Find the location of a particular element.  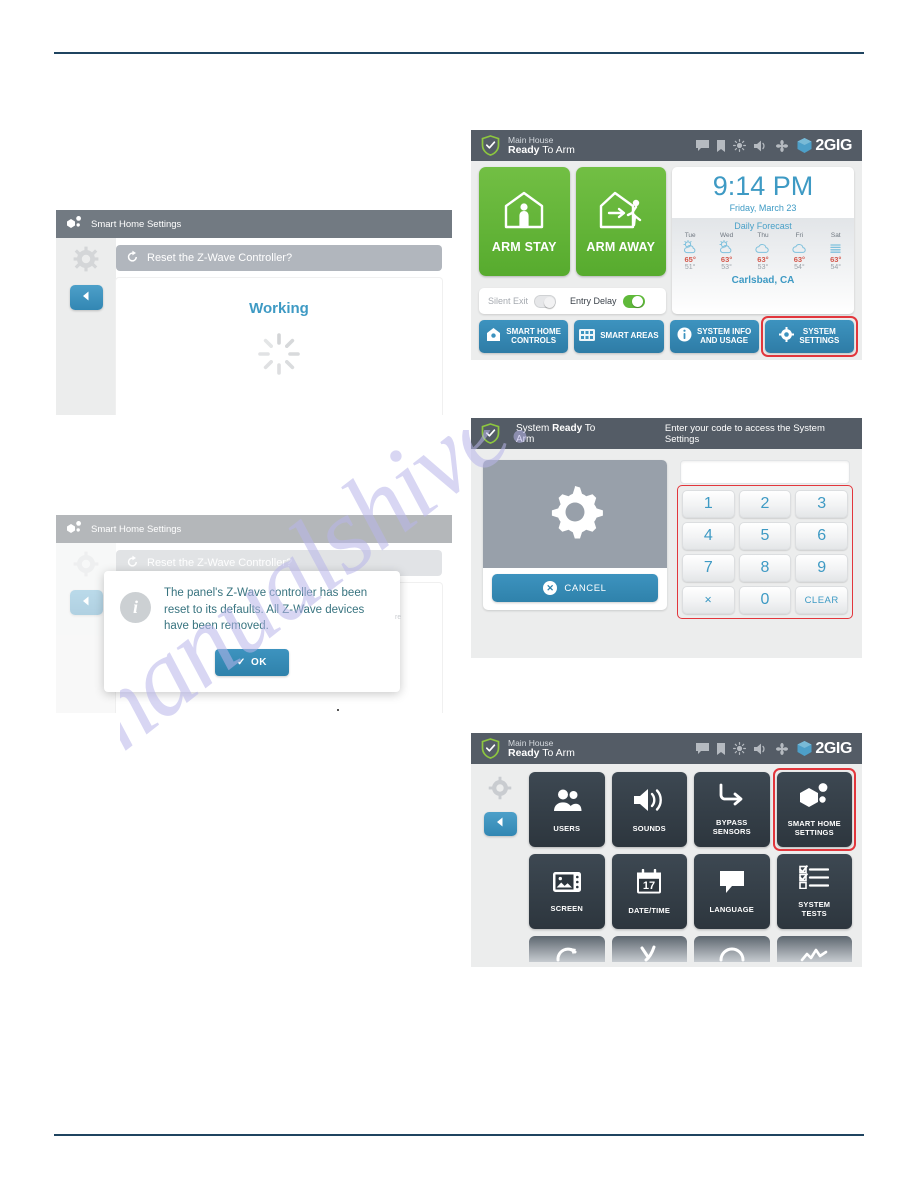

silent-exit-toggle: Silent Exit is located at coordinates (522, 301).